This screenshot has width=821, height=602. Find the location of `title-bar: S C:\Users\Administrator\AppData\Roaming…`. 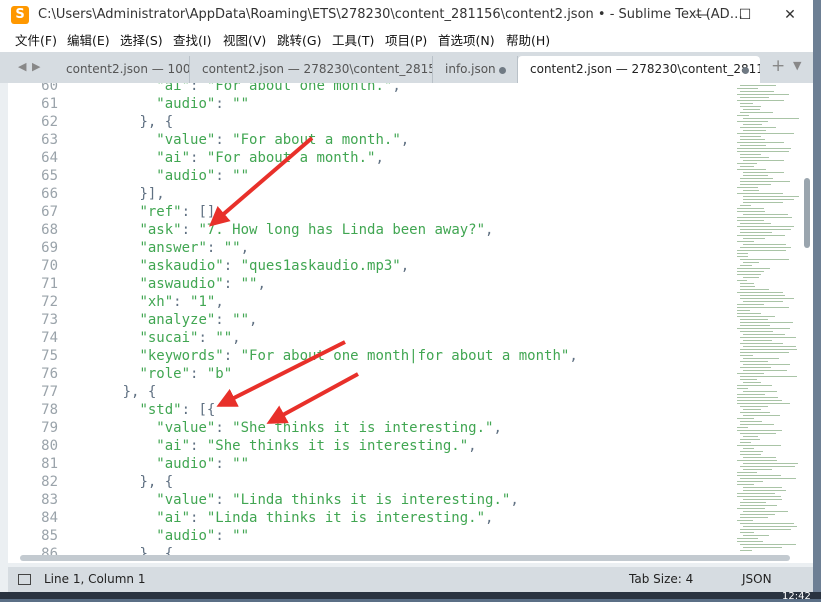

title-bar: S C:\Users\Administrator\AppData\Roaming… is located at coordinates (406, 15).